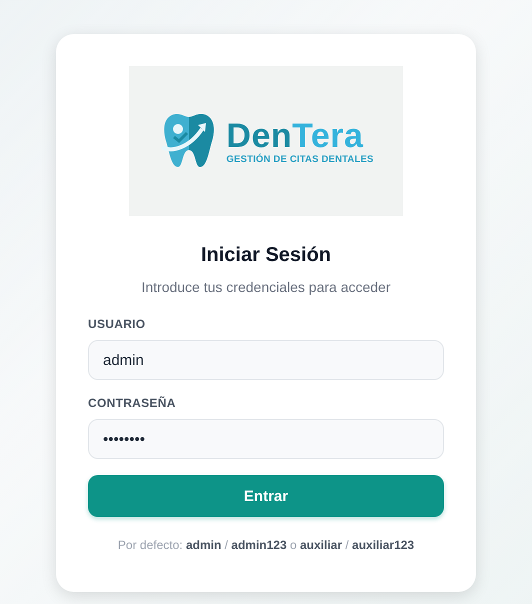  What do you see at coordinates (295, 136) in the screenshot?
I see `brand-name: DenTera` at bounding box center [295, 136].